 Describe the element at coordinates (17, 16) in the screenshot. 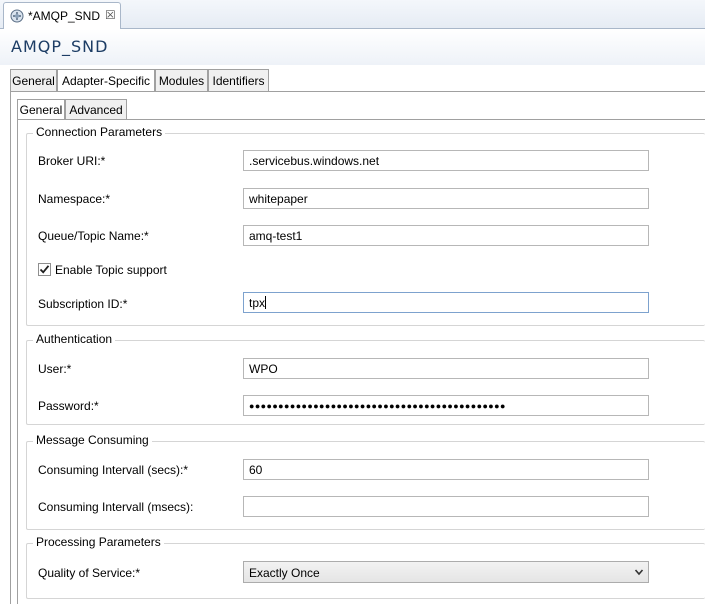

I see `integration-channel-icon` at that location.